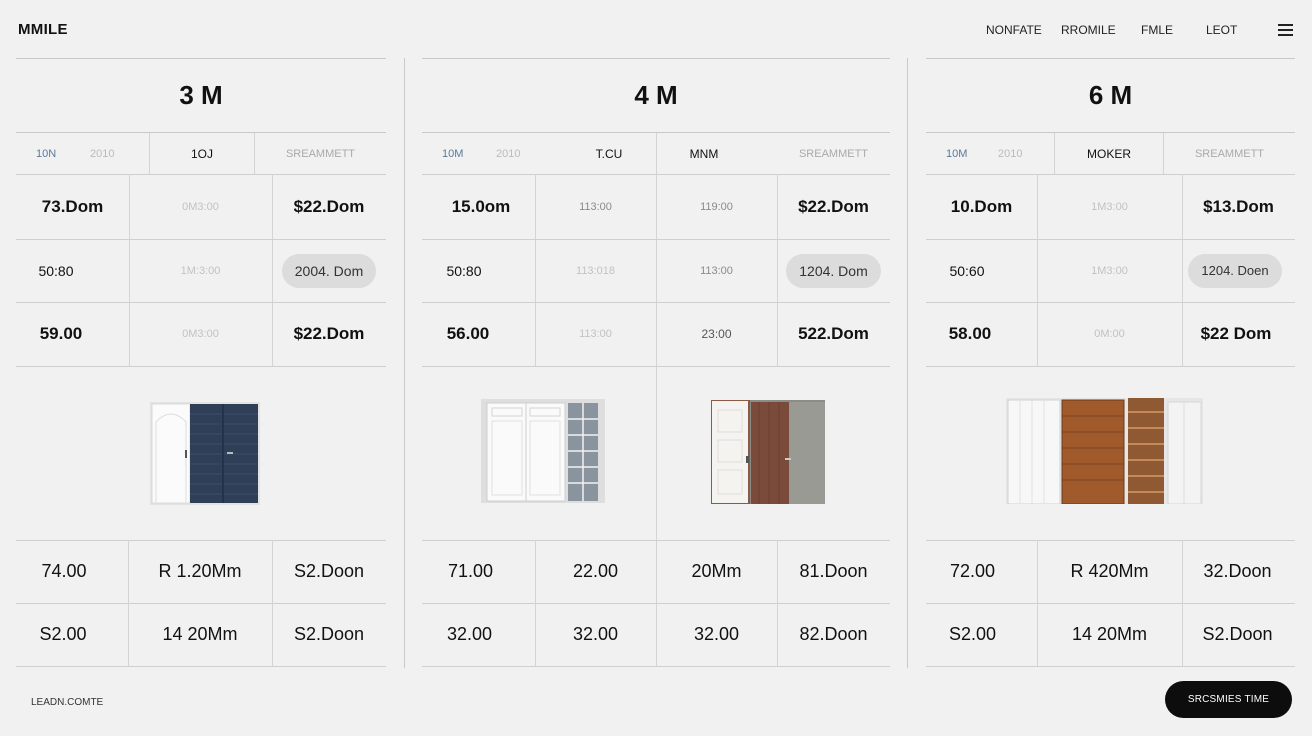  I want to click on price-value: 56.00, so click(468, 333).